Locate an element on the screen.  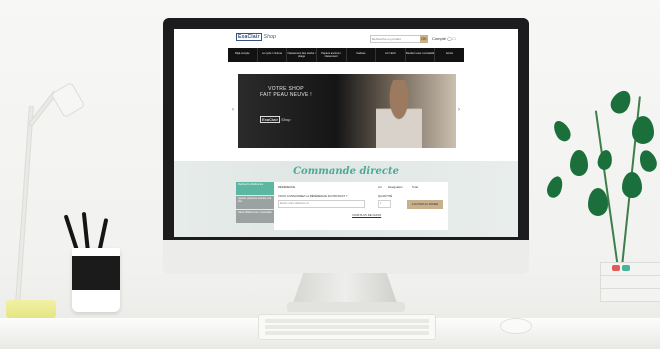
col-total: Total is located at coordinates (415, 187).